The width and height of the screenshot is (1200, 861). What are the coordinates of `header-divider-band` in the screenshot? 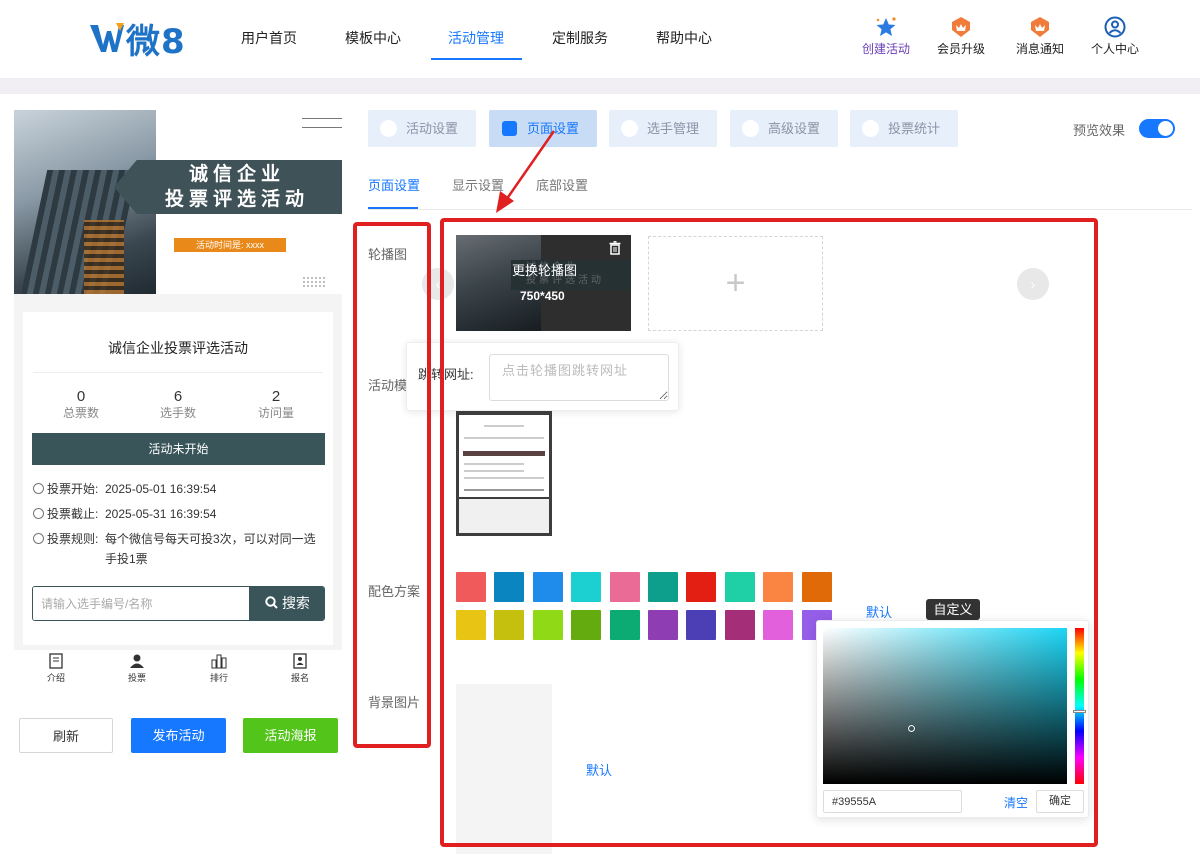 It's located at (600, 86).